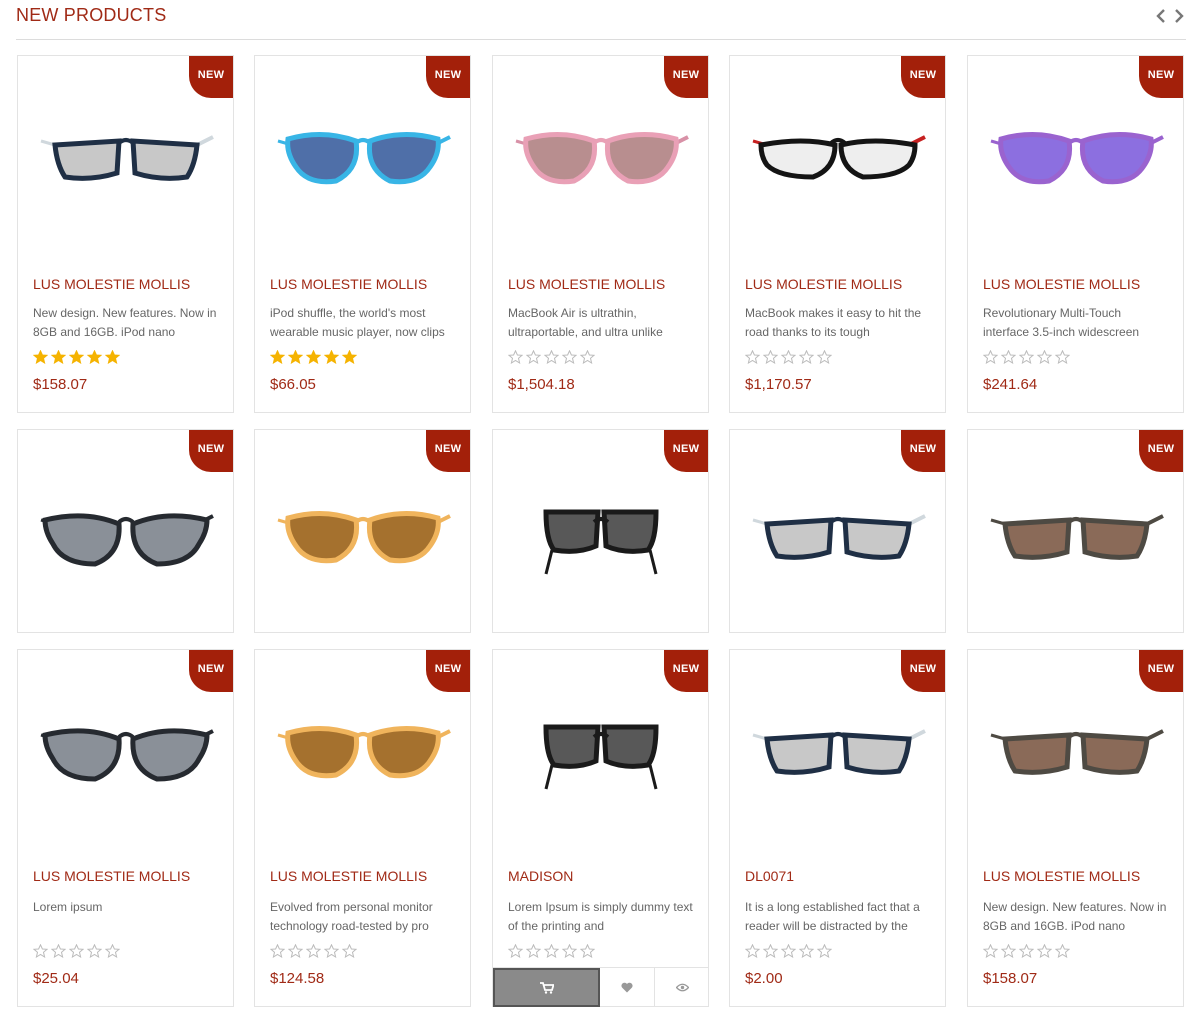 The height and width of the screenshot is (1016, 1195). I want to click on quick-view-button, so click(682, 987).